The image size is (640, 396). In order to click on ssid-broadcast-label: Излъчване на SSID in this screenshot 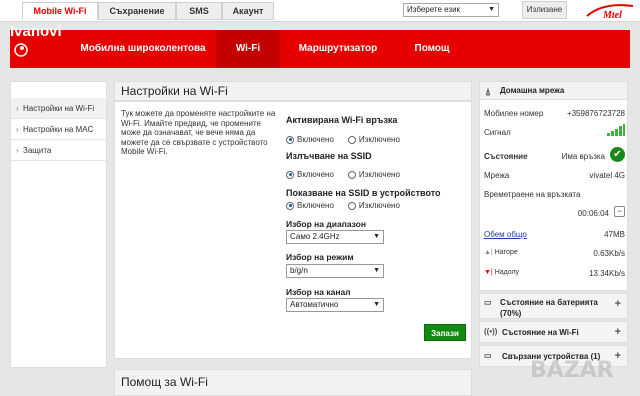, I will do `click(329, 156)`.